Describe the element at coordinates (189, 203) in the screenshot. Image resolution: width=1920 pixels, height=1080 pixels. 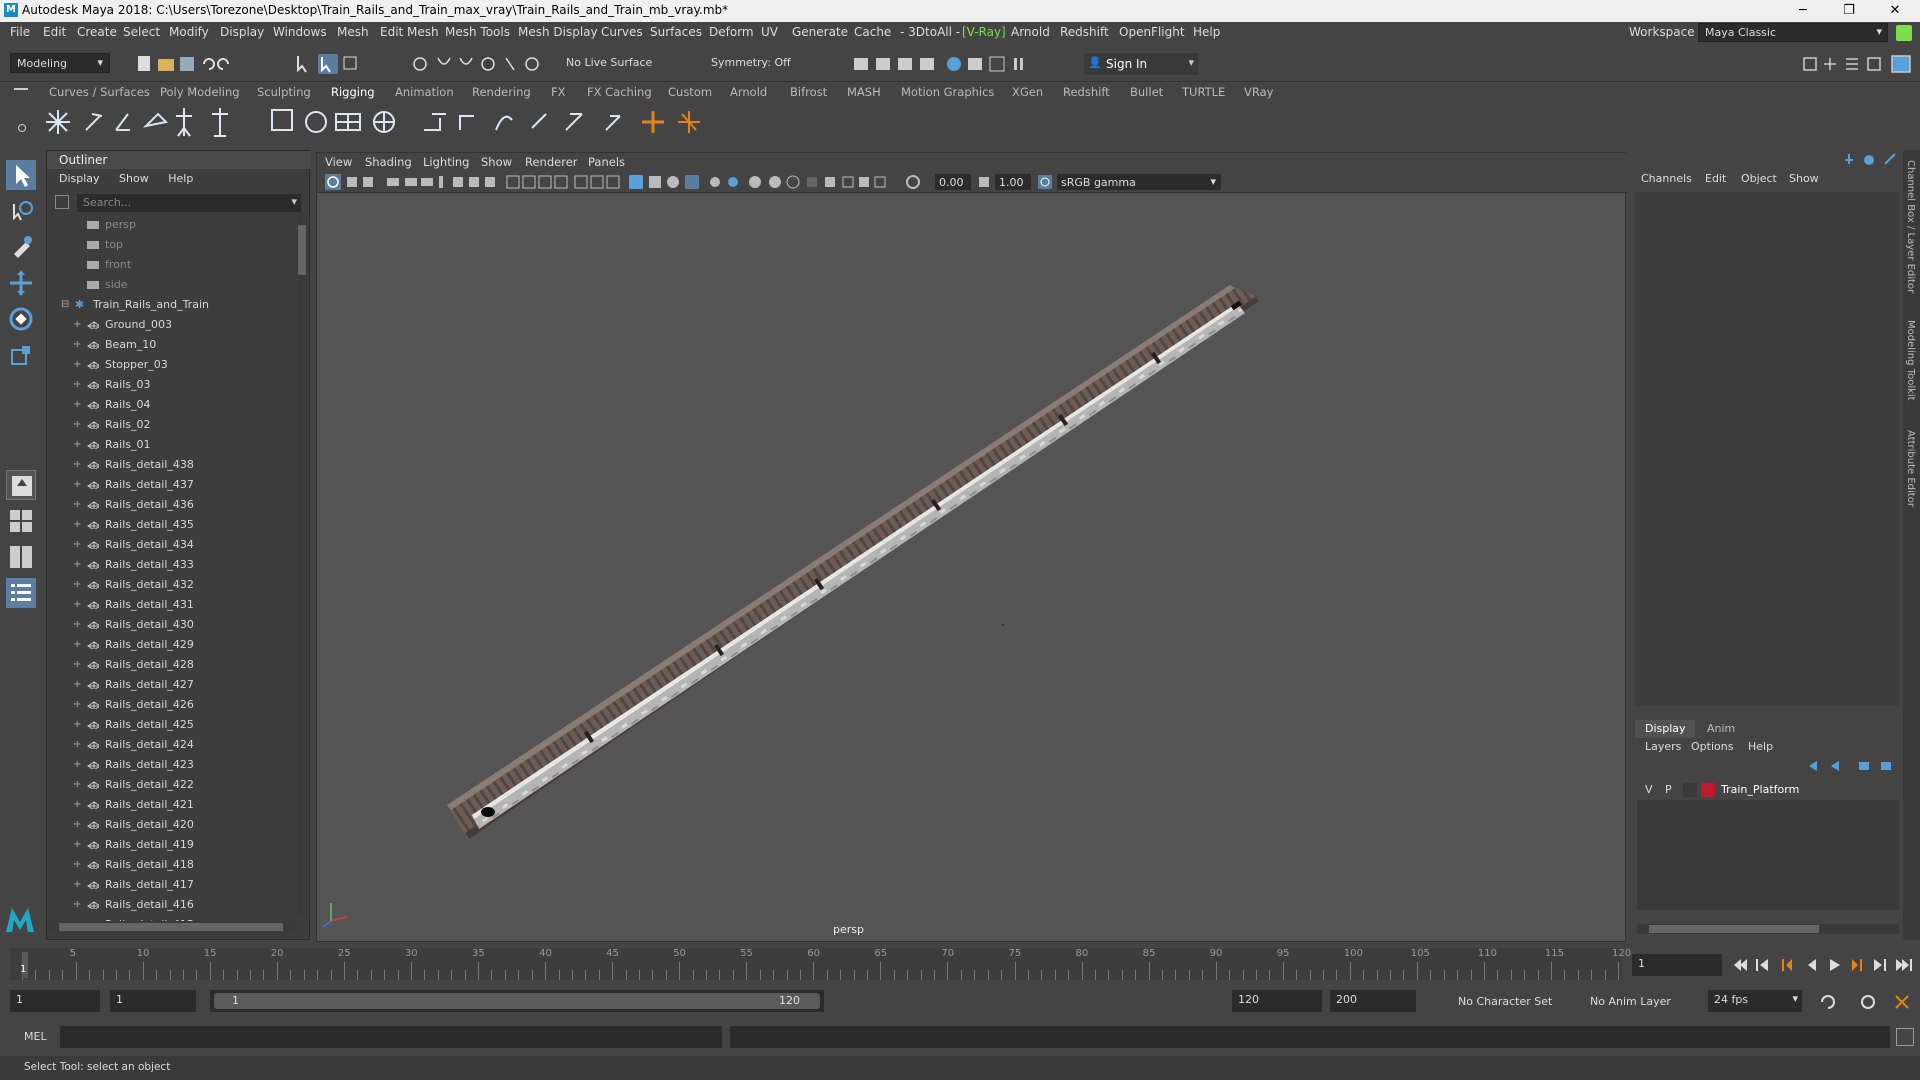
I see `outliner-search-input: Search... ▾` at that location.